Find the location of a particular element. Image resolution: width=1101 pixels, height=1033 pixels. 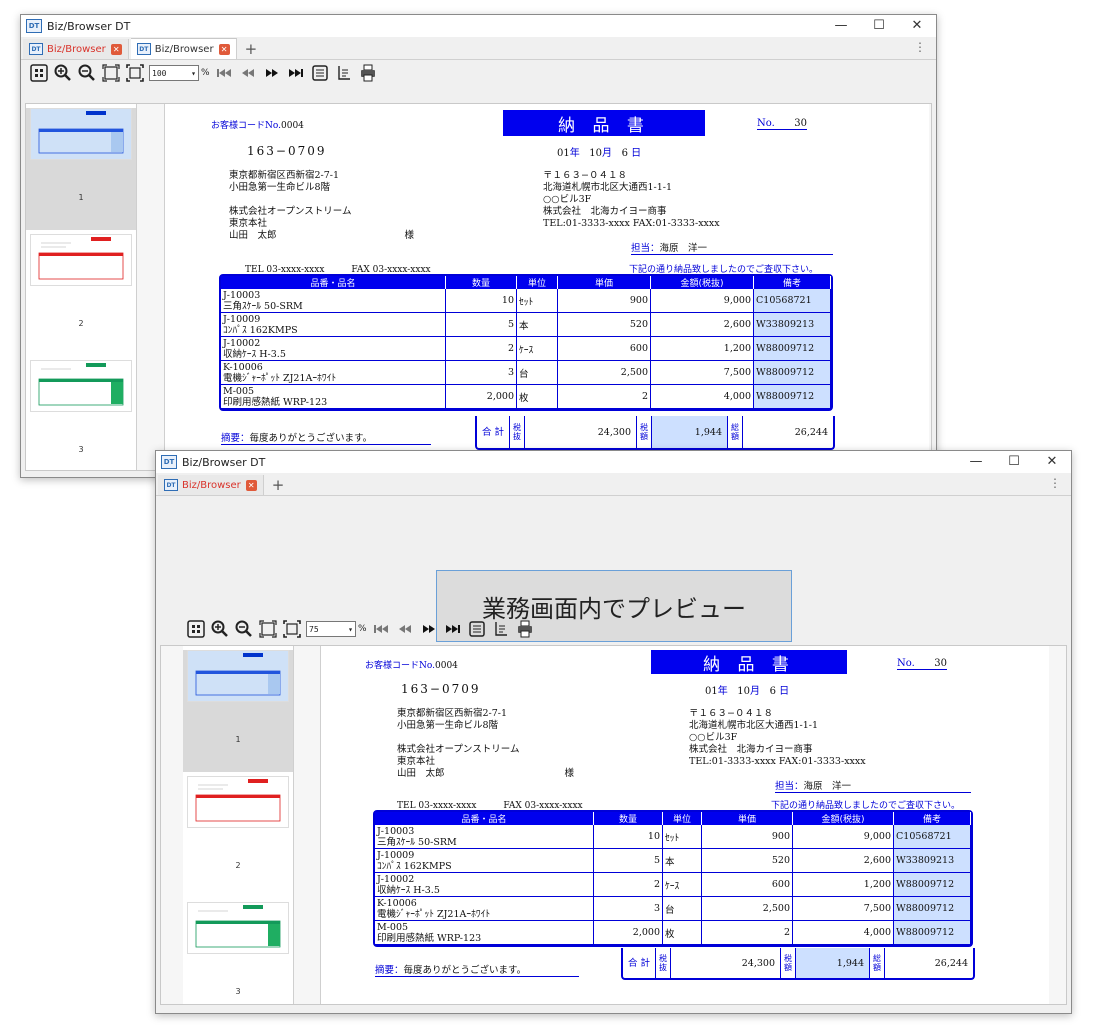

col-header: 金額(税抜) is located at coordinates (702, 282).